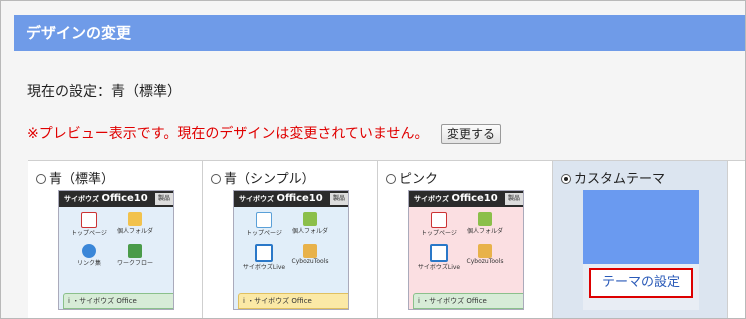  I want to click on theme-radio-custom, so click(566, 179).